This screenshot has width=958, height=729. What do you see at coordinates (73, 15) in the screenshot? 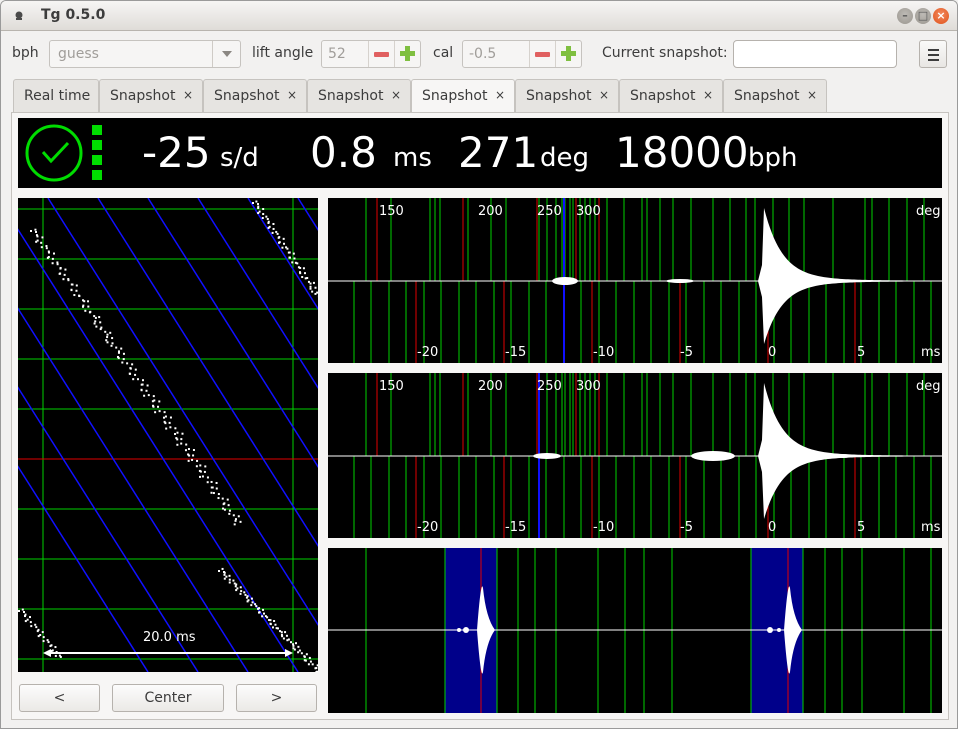
I see `window-title: Tg 0.5.0` at bounding box center [73, 15].